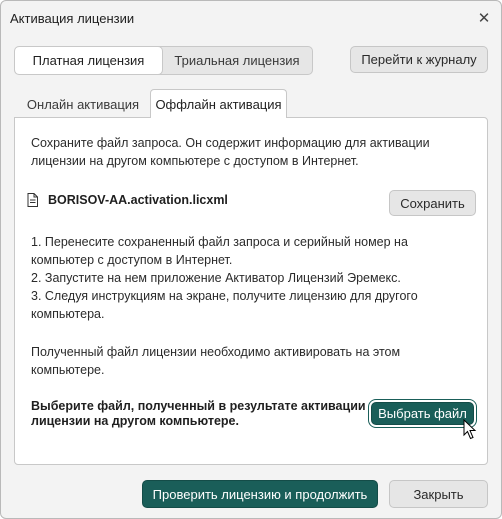  I want to click on note-line-2: компьютере., so click(68, 370).